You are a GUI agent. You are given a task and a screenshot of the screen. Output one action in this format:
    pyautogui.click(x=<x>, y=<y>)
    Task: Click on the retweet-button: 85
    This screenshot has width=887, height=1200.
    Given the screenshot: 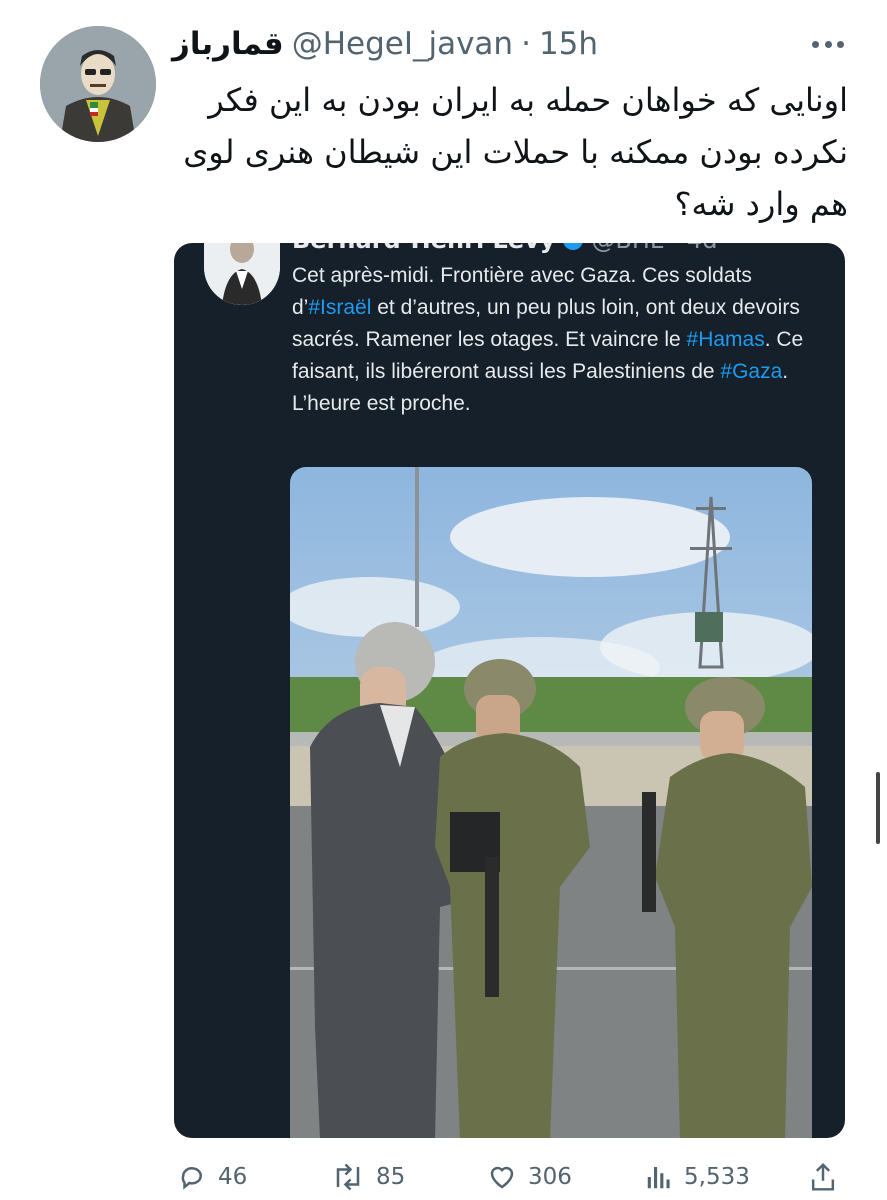 What is the action you would take?
    pyautogui.click(x=367, y=1177)
    